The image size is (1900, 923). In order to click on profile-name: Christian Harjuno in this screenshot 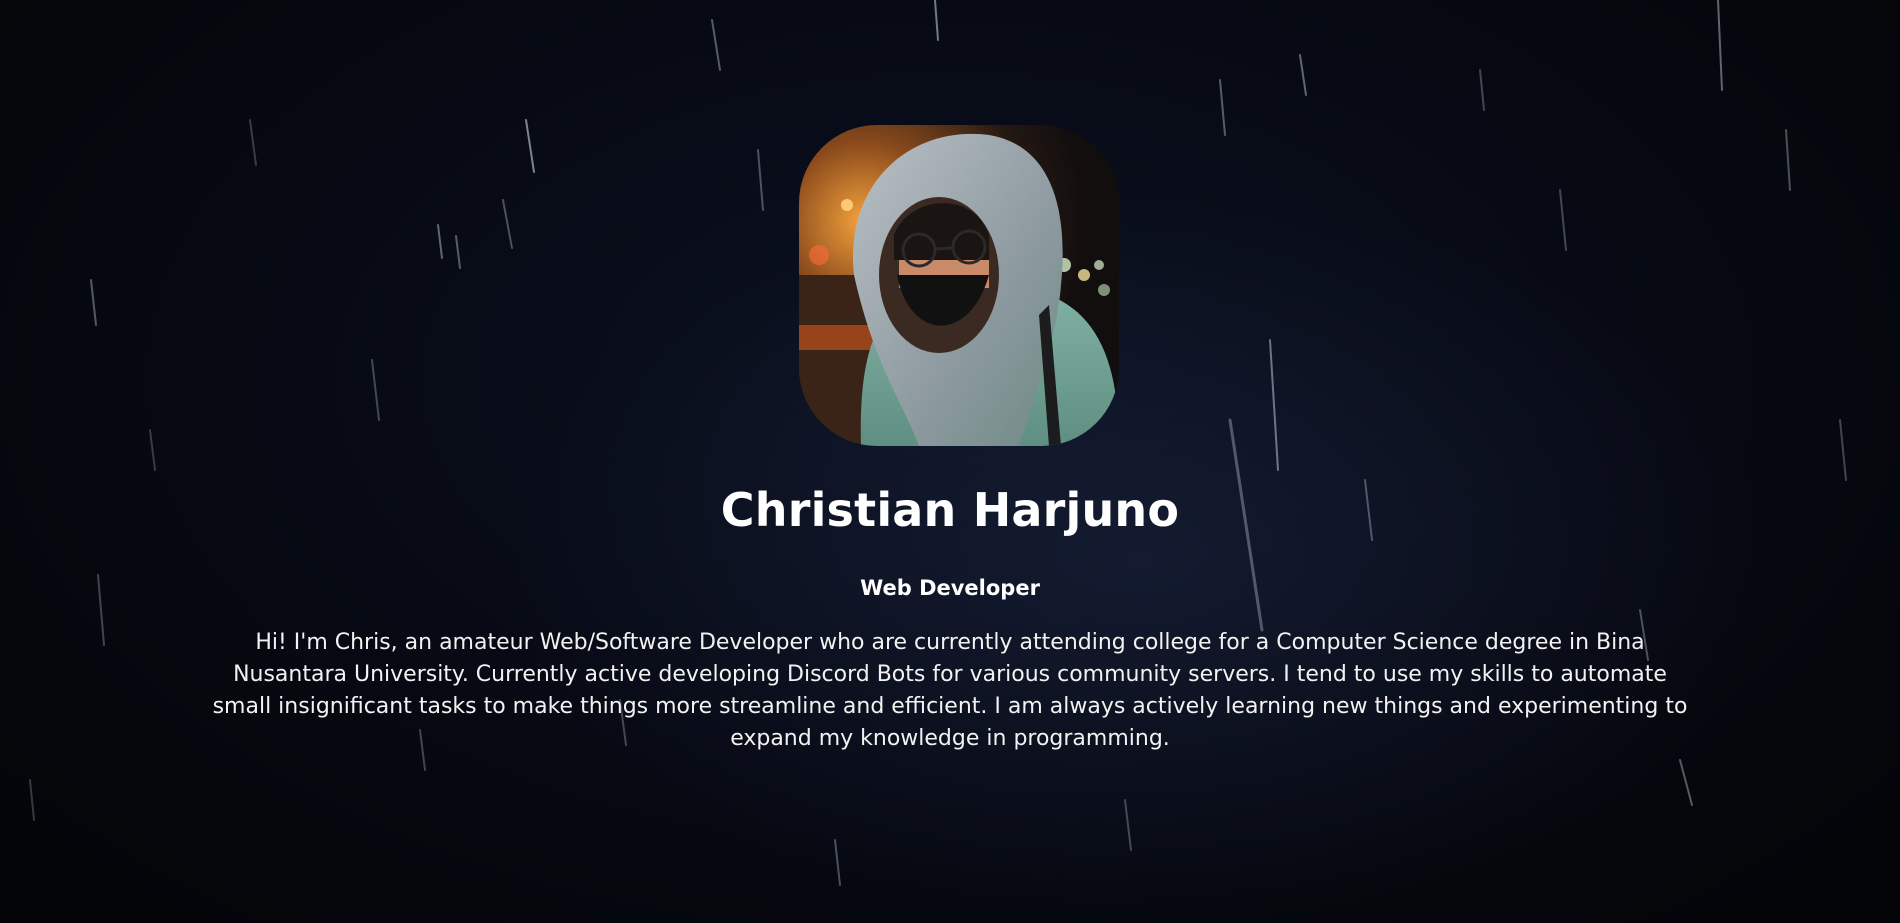, I will do `click(950, 510)`.